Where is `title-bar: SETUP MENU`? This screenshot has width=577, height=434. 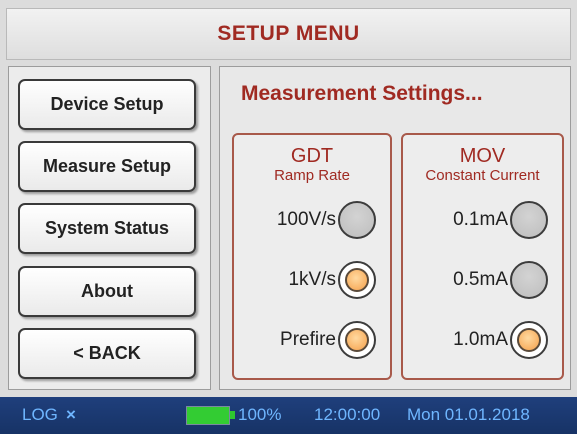 title-bar: SETUP MENU is located at coordinates (288, 34).